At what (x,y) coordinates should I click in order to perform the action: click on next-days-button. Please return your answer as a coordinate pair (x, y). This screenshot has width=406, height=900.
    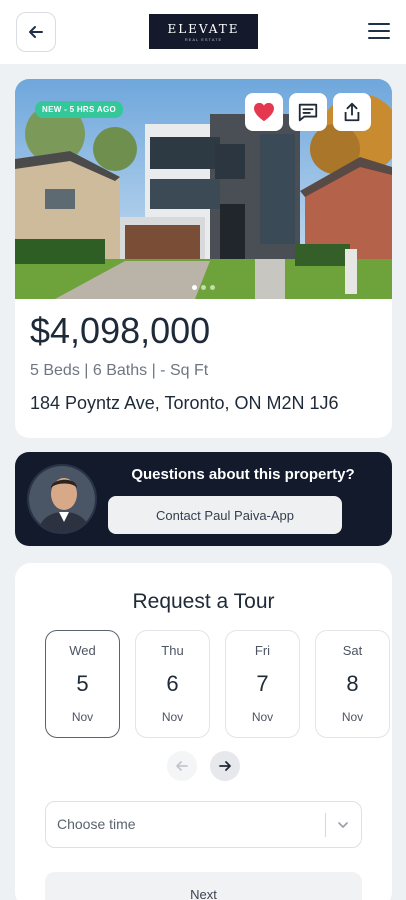
    Looking at the image, I should click on (225, 766).